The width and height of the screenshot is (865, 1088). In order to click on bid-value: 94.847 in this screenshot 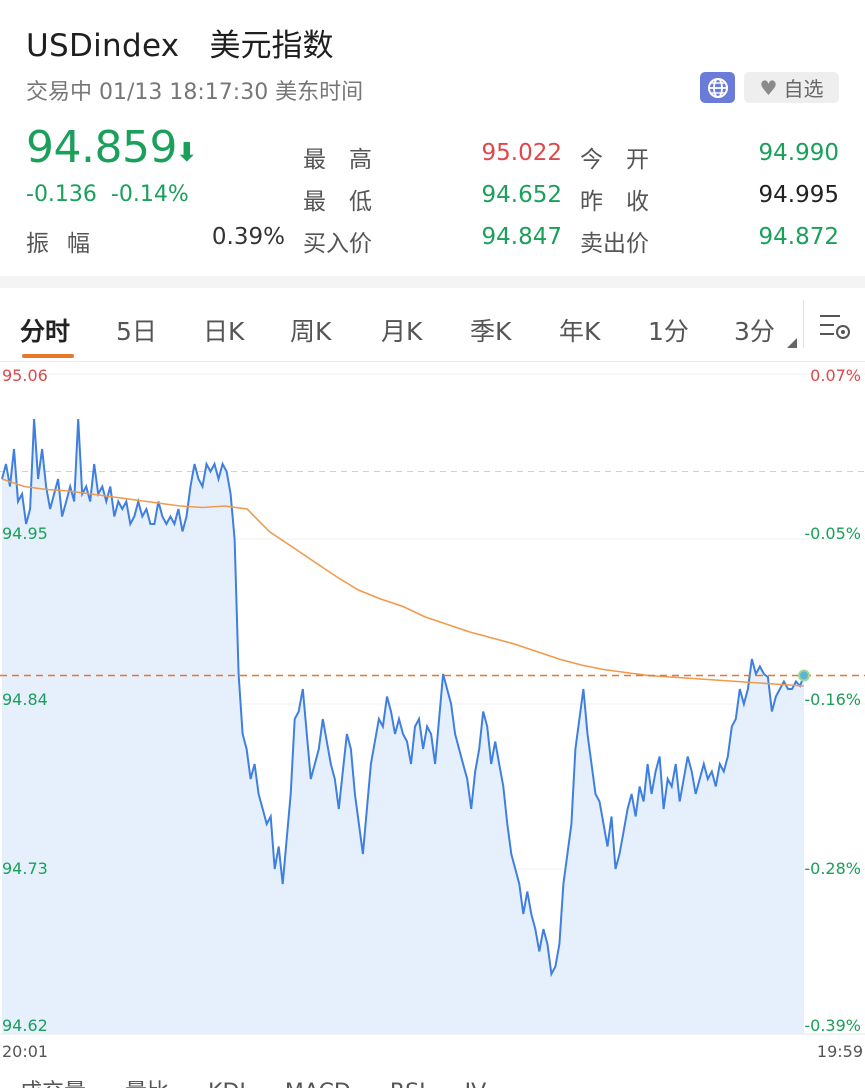, I will do `click(521, 237)`.